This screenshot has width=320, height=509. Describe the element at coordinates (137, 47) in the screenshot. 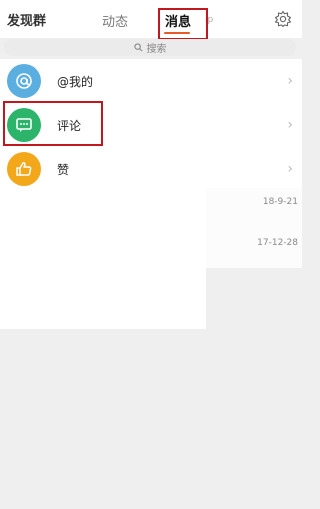

I see `search-icon` at that location.